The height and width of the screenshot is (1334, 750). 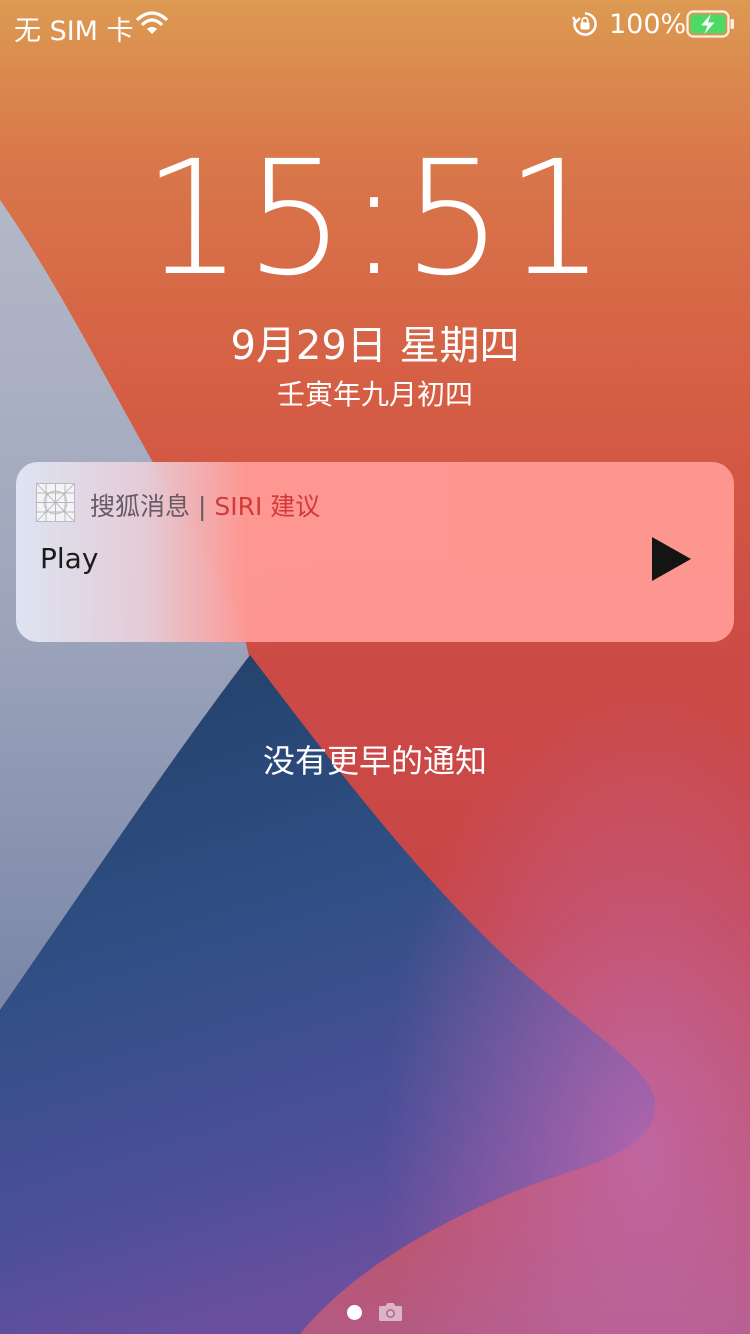 I want to click on lockscreen-date: 9月29日 星期四, so click(x=375, y=346).